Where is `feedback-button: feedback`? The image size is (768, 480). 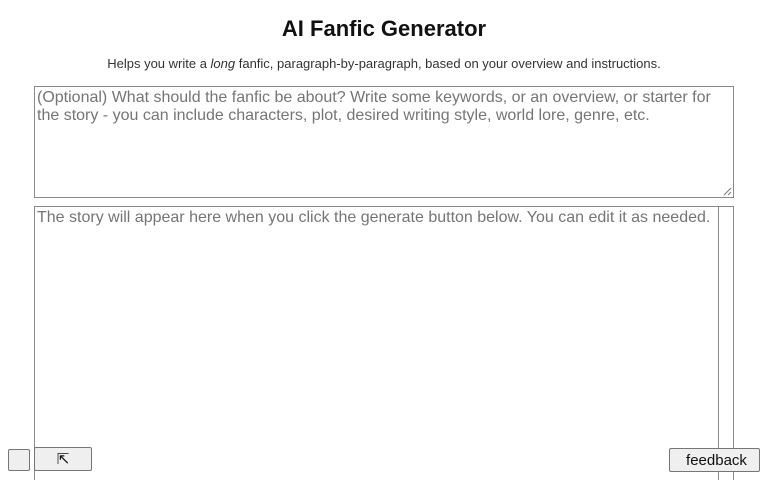 feedback-button: feedback is located at coordinates (714, 460).